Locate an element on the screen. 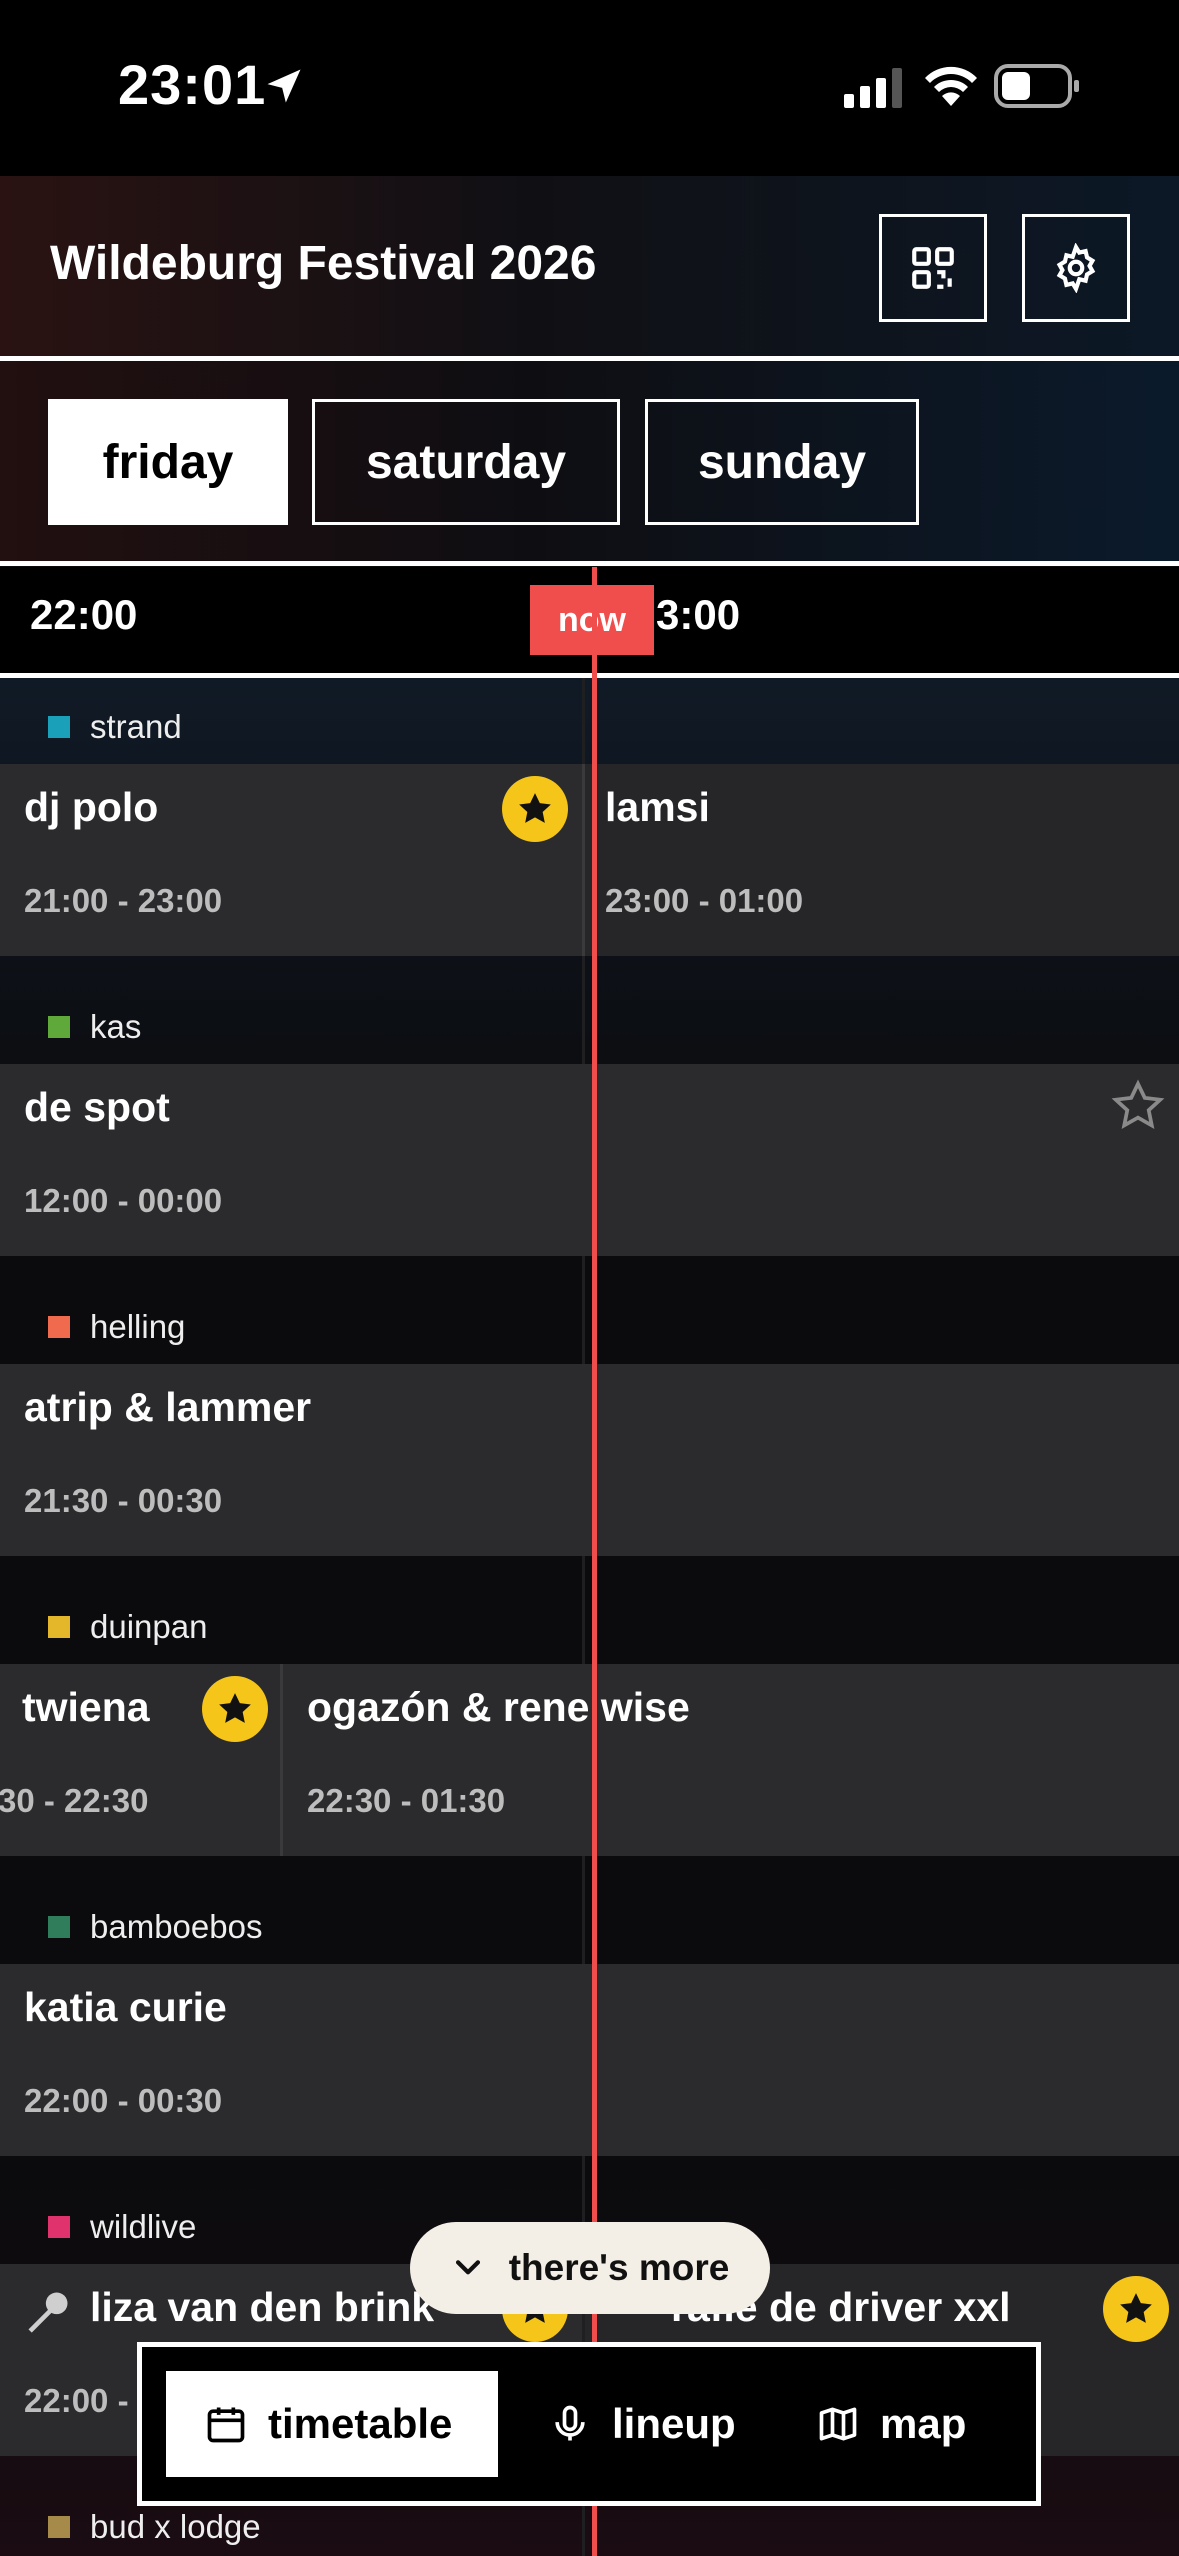  stage-color-helling is located at coordinates (59, 1327).